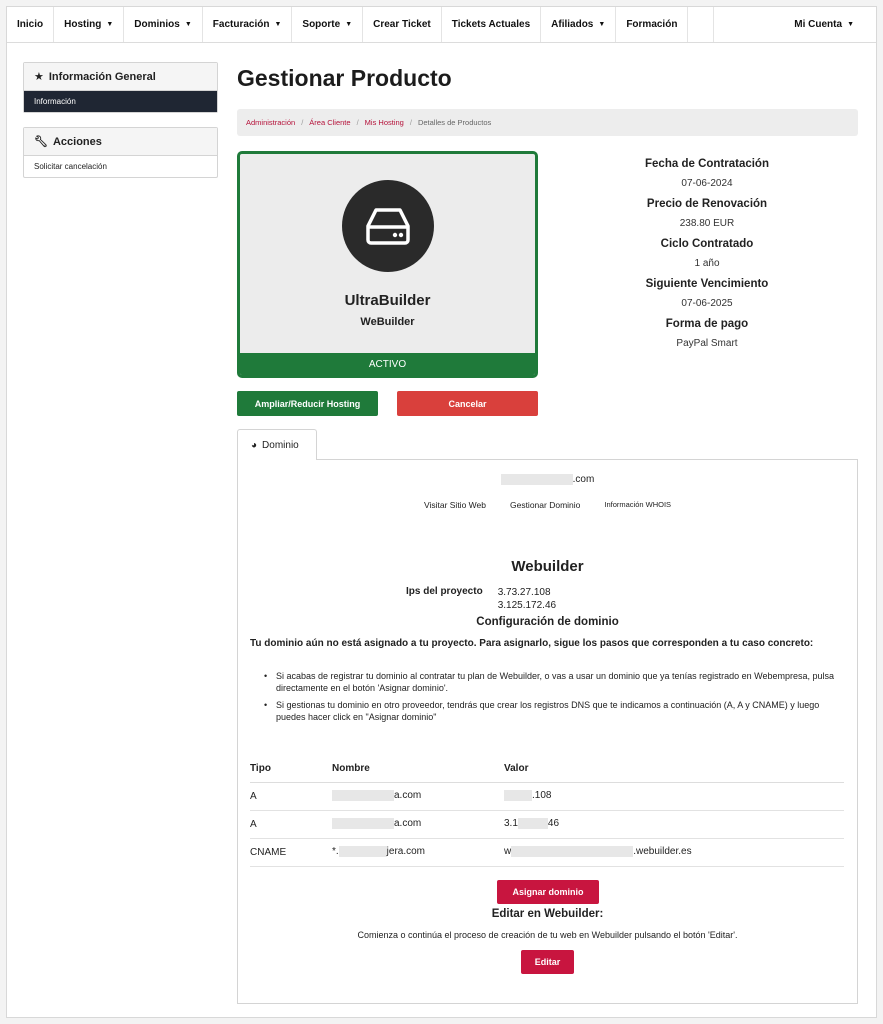 The width and height of the screenshot is (883, 1024). Describe the element at coordinates (707, 183) in the screenshot. I see `detail-value: 07-06-2024` at that location.